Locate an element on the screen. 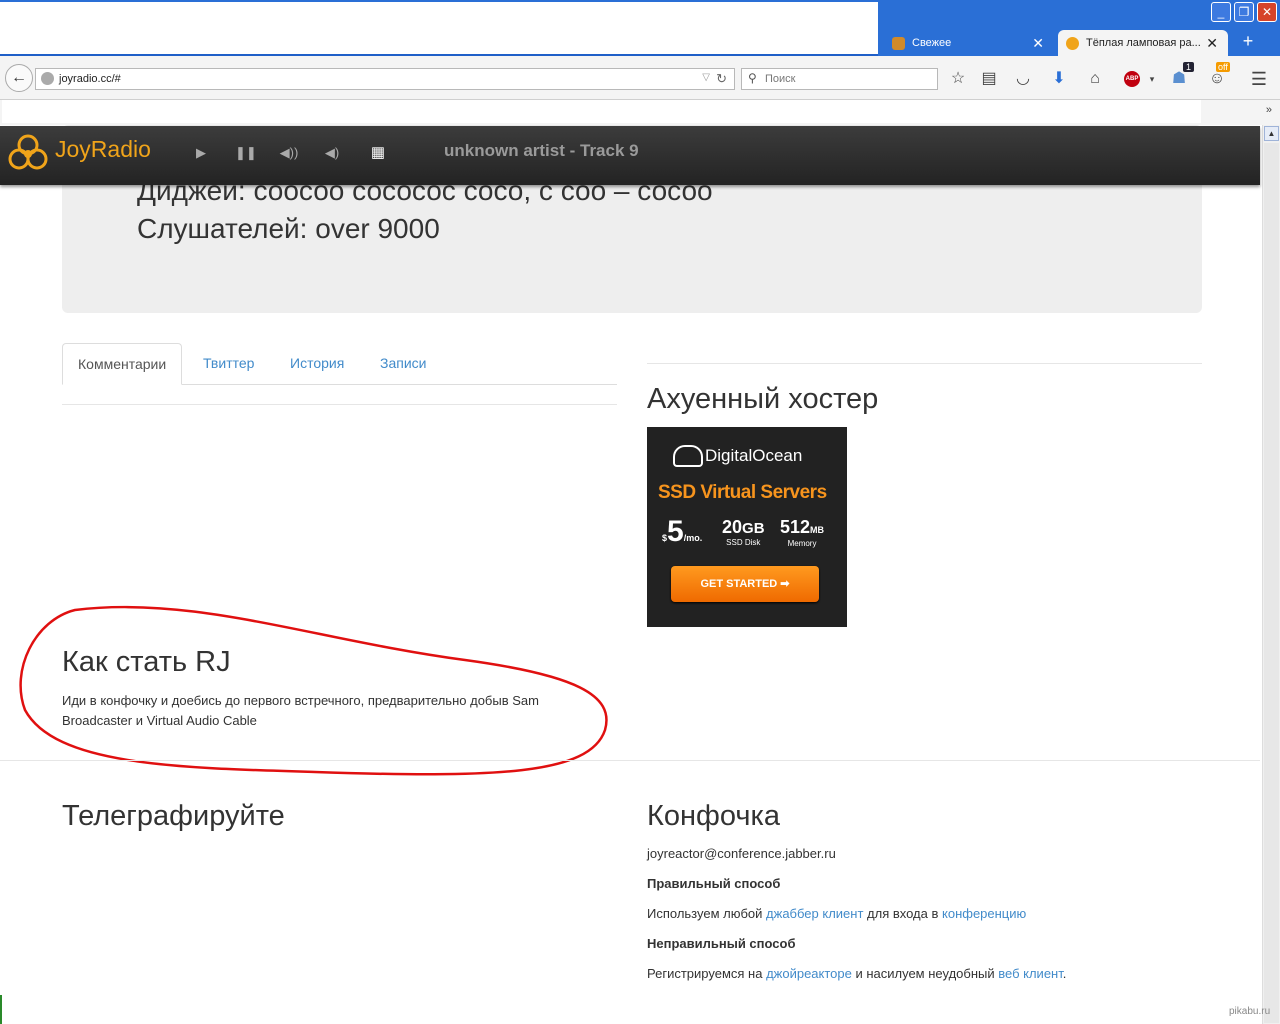 The height and width of the screenshot is (1024, 1280). wrong-way-label: Неправильный способ is located at coordinates (721, 943).